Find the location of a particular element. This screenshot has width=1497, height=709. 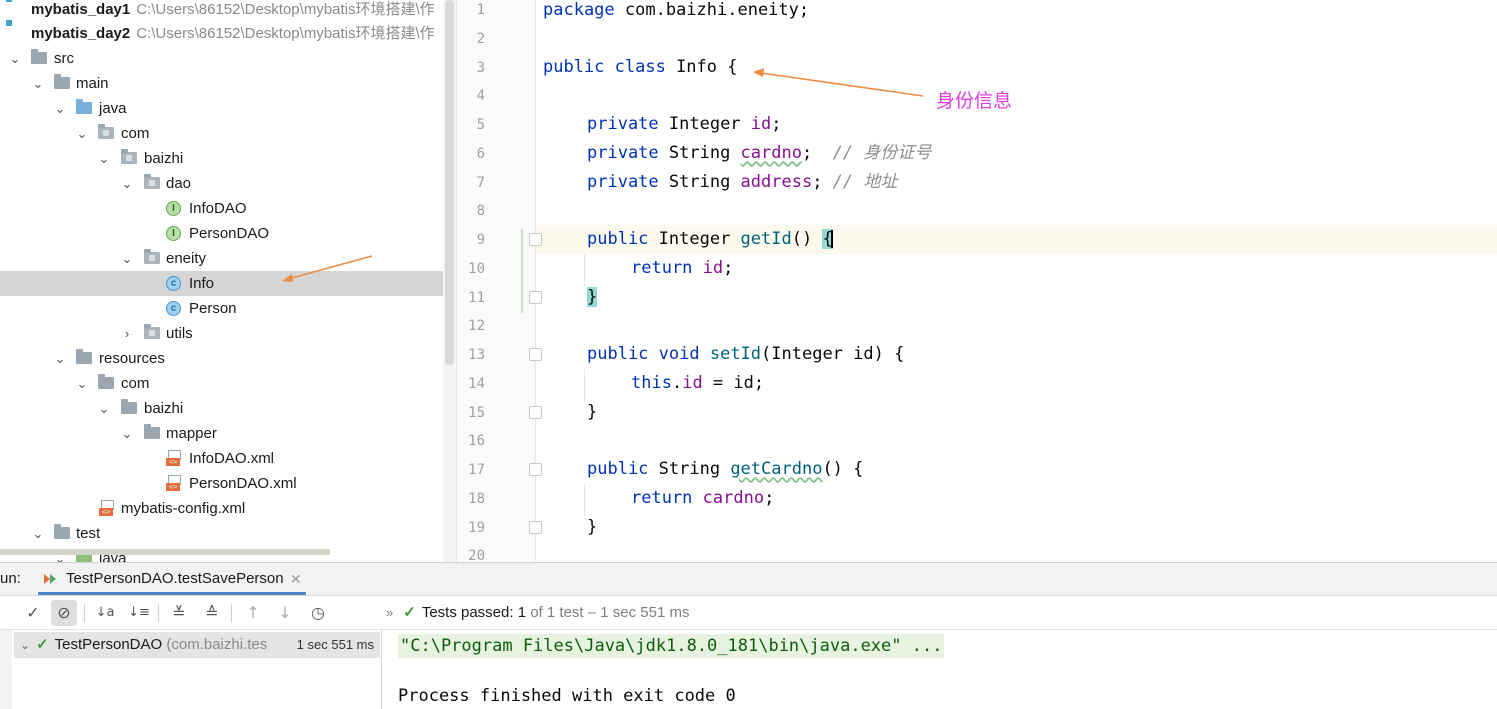

sort-alphabetically-icon: ↓a is located at coordinates (105, 613).